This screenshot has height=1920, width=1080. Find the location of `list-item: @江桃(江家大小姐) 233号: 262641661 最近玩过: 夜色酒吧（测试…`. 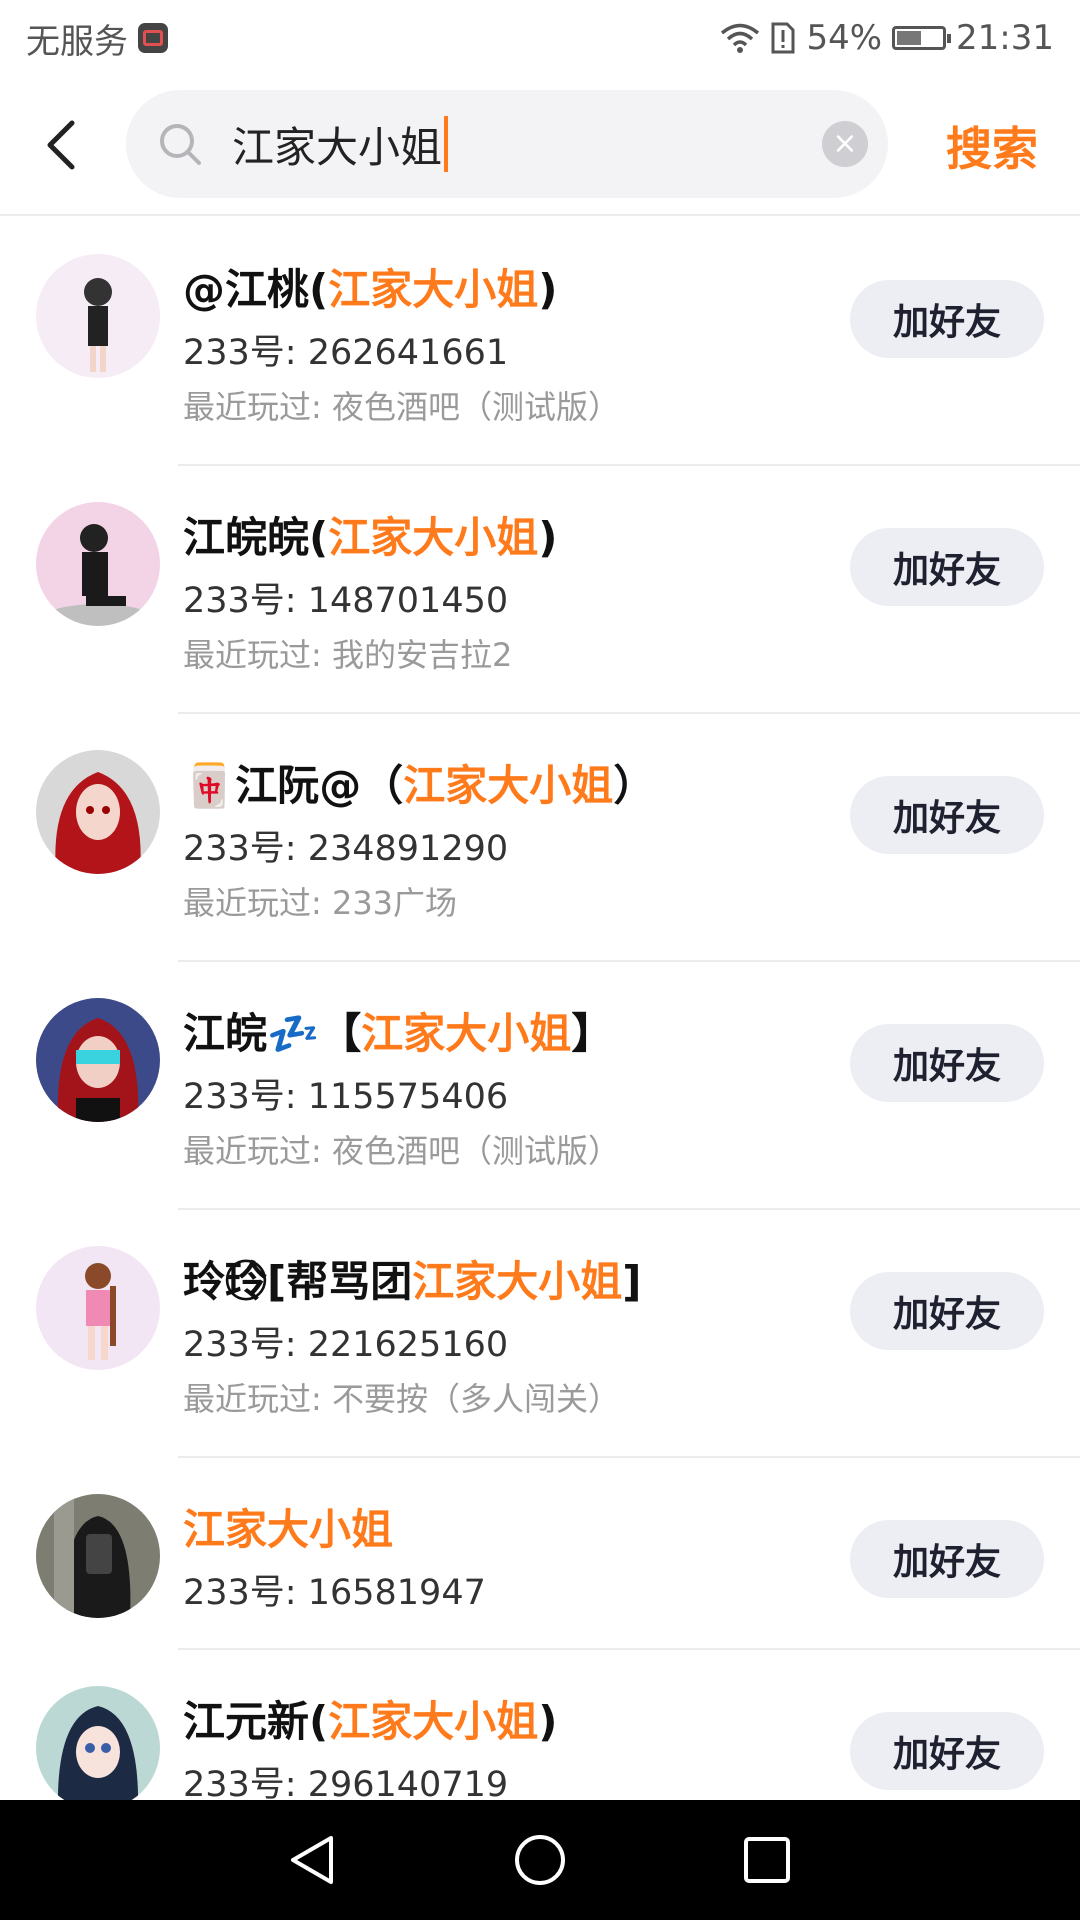

list-item: @江桃(江家大小姐) 233号: 262641661 最近玩过: 夜色酒吧（测试… is located at coordinates (540, 342).